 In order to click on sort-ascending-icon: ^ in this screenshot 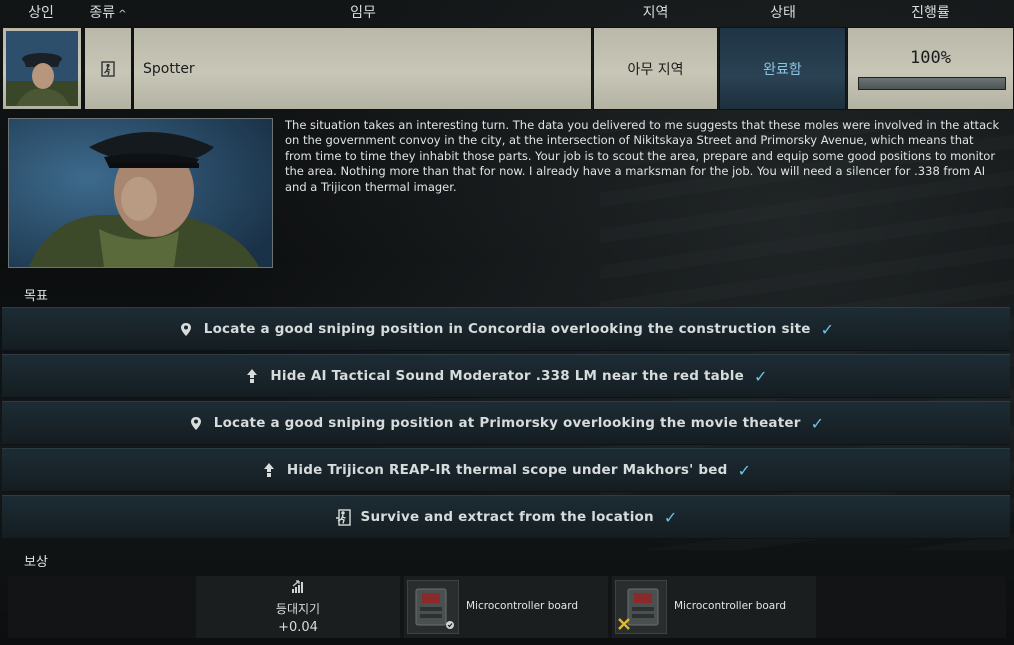, I will do `click(122, 14)`.